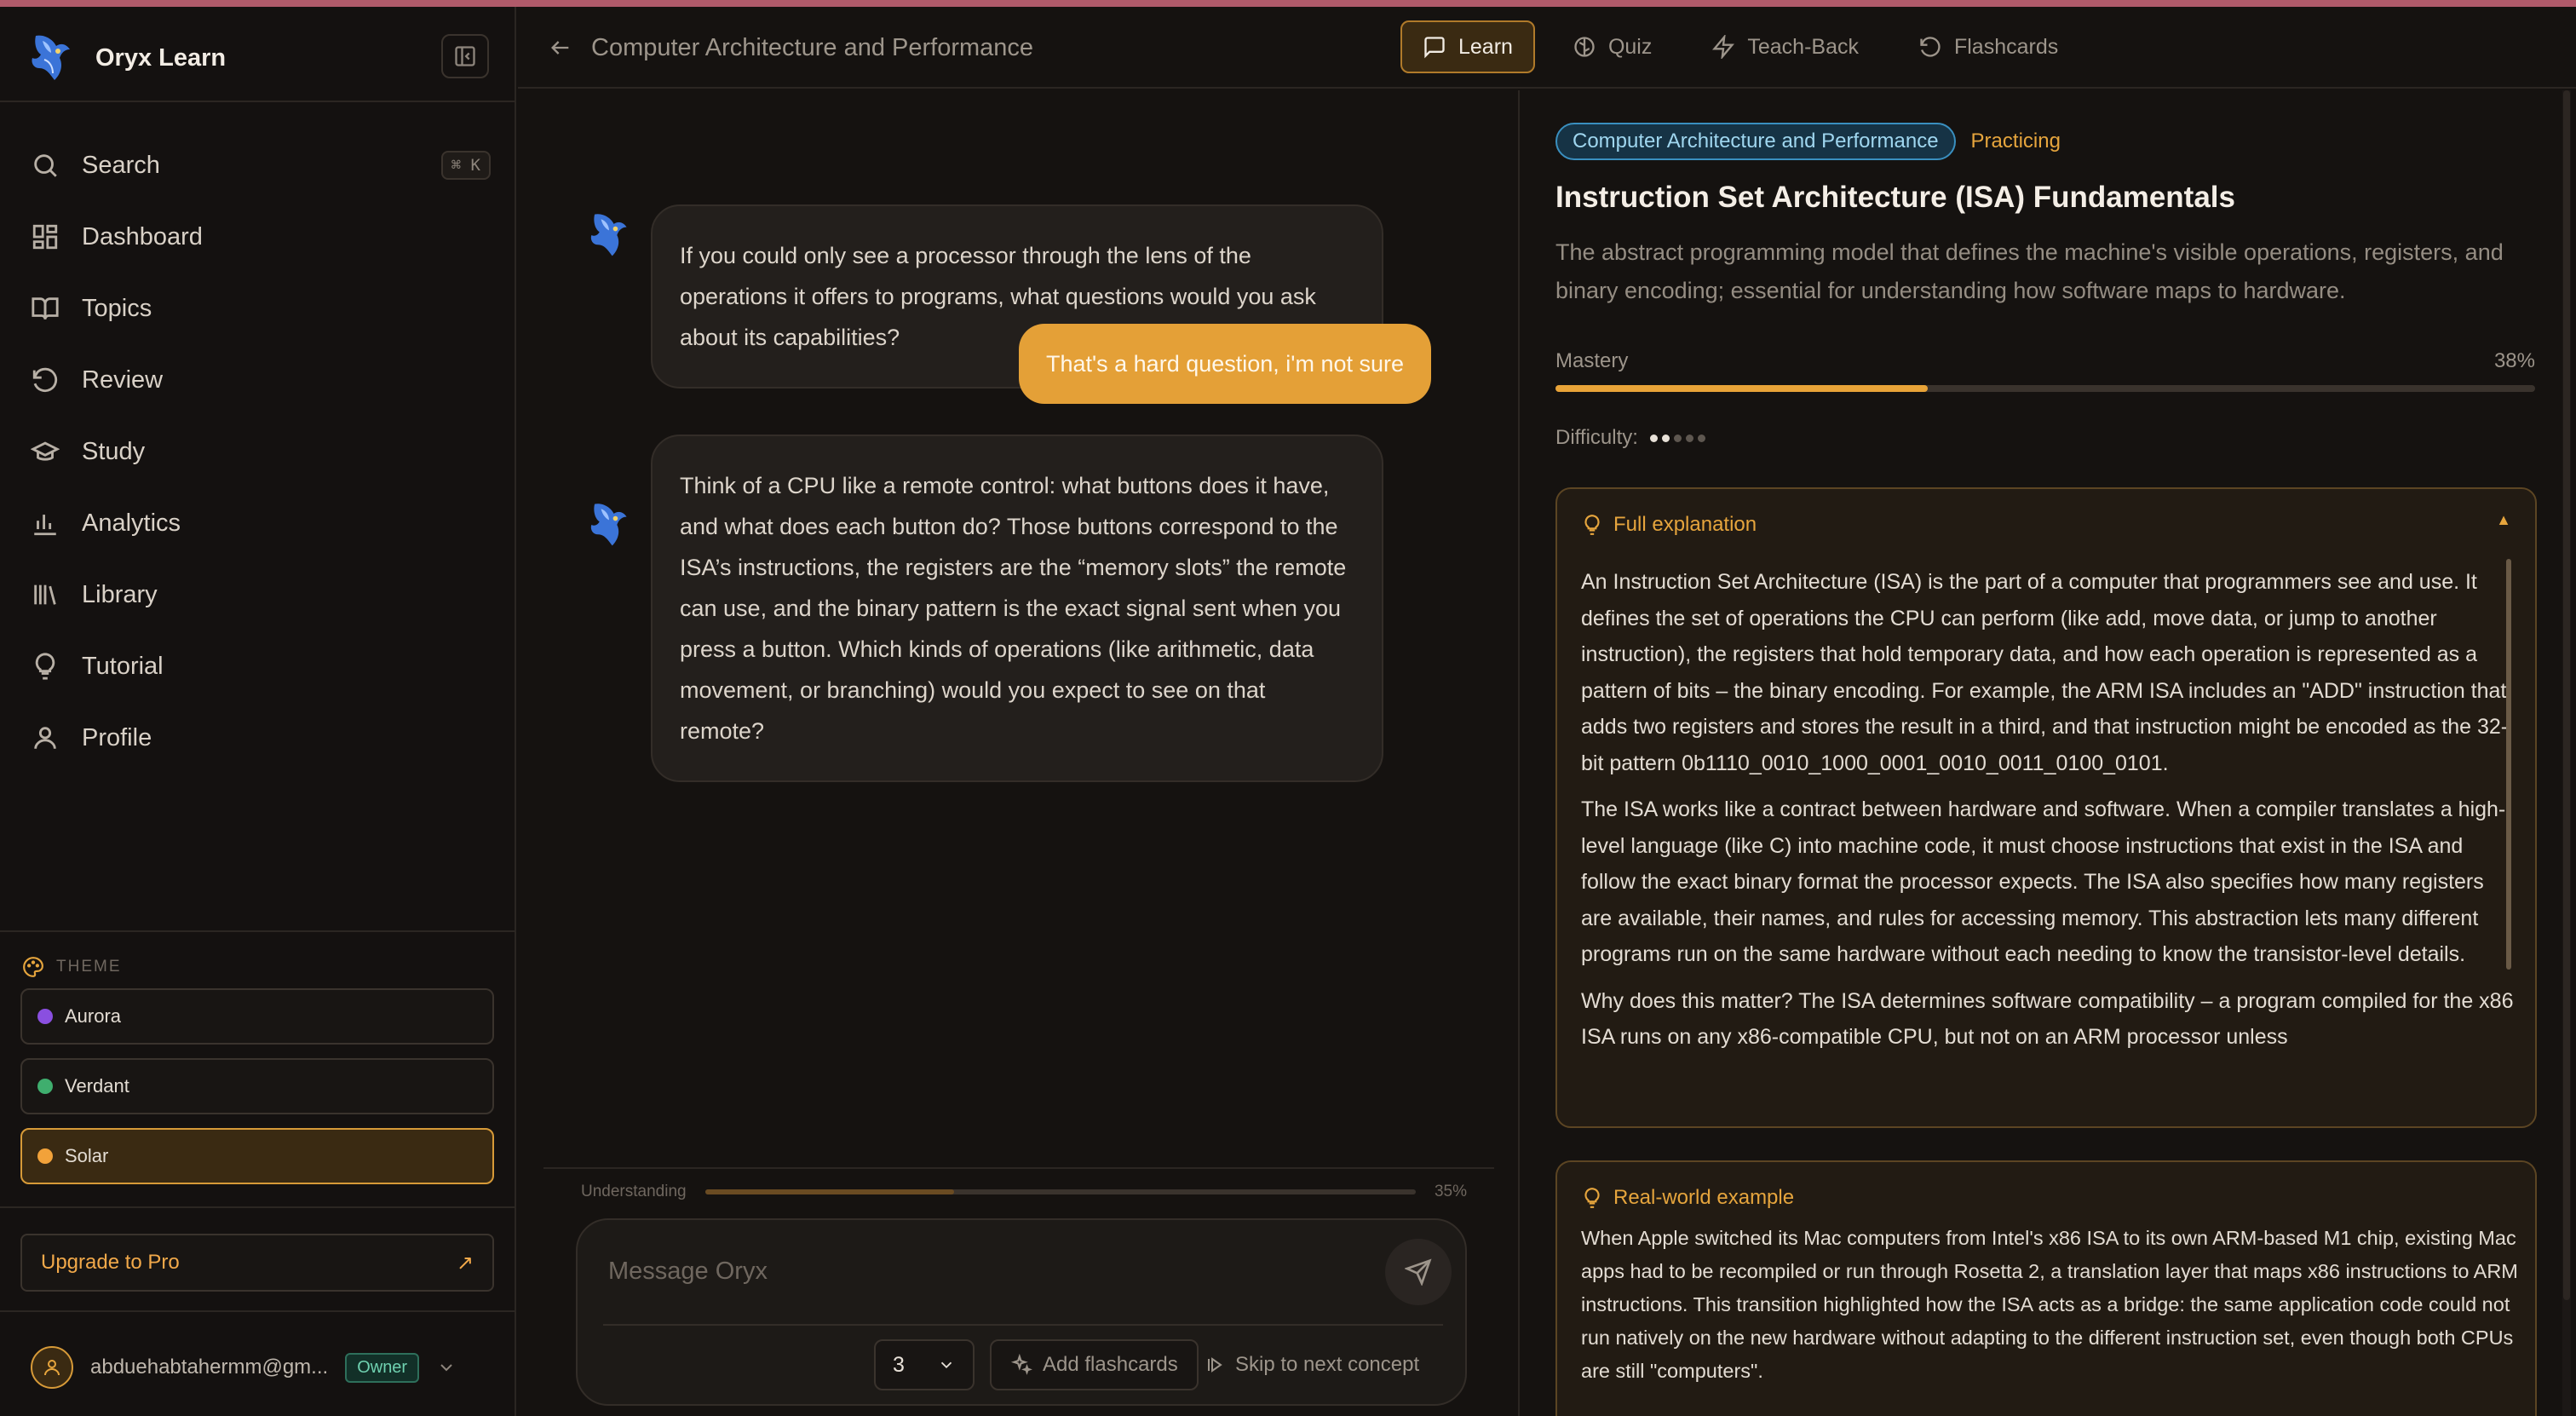  What do you see at coordinates (257, 1016) in the screenshot?
I see `theme-option-aurora: Aurora` at bounding box center [257, 1016].